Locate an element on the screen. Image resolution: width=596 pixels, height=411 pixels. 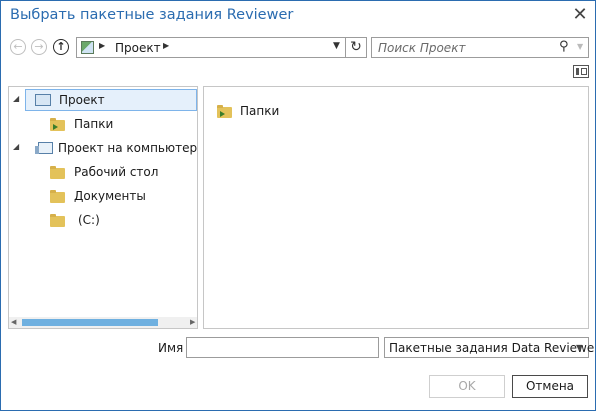
project-map-icon is located at coordinates (87, 47).